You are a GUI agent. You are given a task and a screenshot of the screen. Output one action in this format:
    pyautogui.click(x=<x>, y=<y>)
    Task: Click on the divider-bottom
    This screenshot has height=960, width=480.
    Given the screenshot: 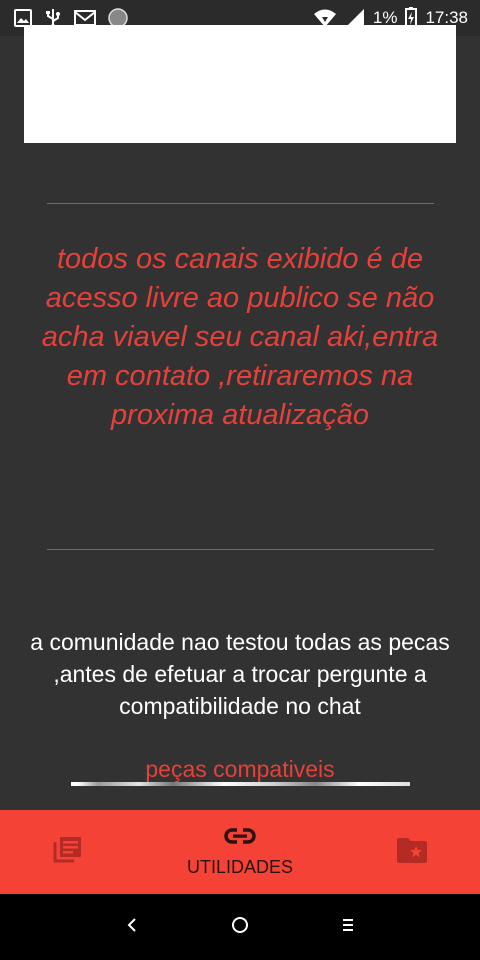 What is the action you would take?
    pyautogui.click(x=240, y=549)
    